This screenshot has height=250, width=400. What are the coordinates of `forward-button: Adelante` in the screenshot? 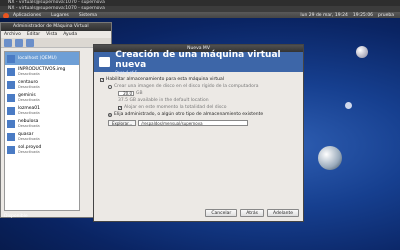 It's located at (282, 213).